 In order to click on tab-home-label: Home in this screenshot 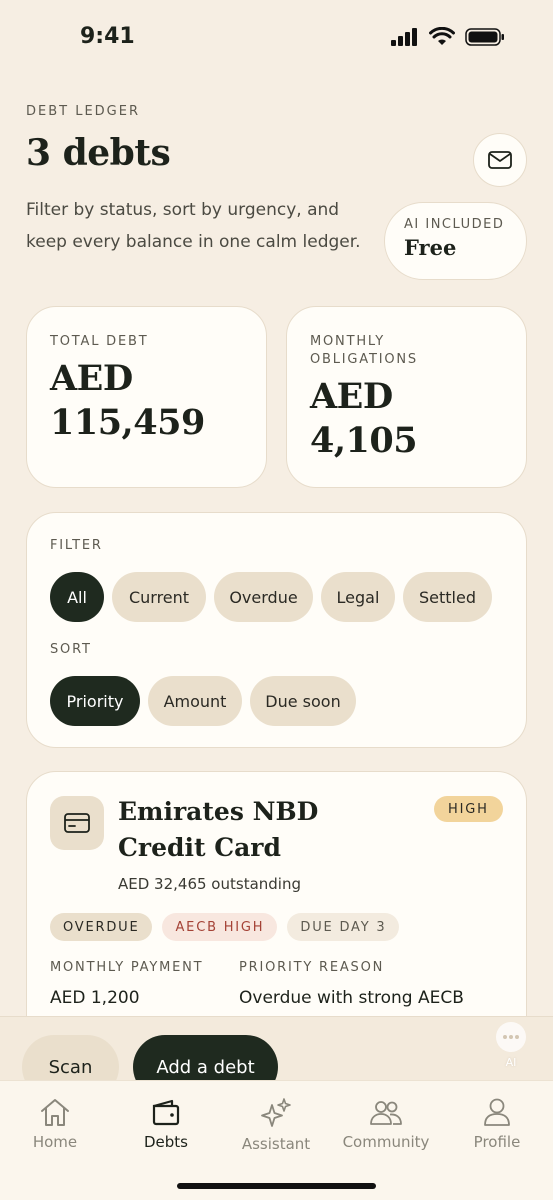, I will do `click(55, 1142)`.